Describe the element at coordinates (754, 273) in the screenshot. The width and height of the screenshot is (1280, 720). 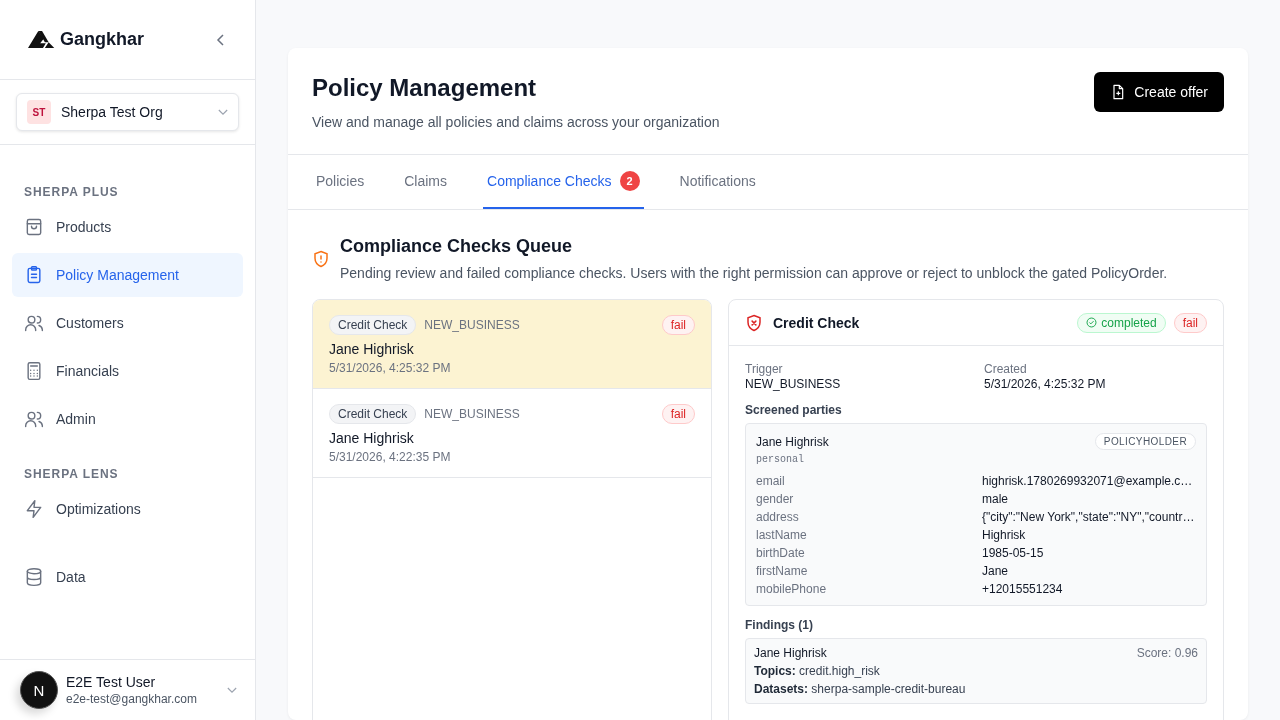
I see `section-description: Pending review and failed compliance checks. Users with the right permission can approve or reject to unblock the gated PolicyOrder.` at that location.